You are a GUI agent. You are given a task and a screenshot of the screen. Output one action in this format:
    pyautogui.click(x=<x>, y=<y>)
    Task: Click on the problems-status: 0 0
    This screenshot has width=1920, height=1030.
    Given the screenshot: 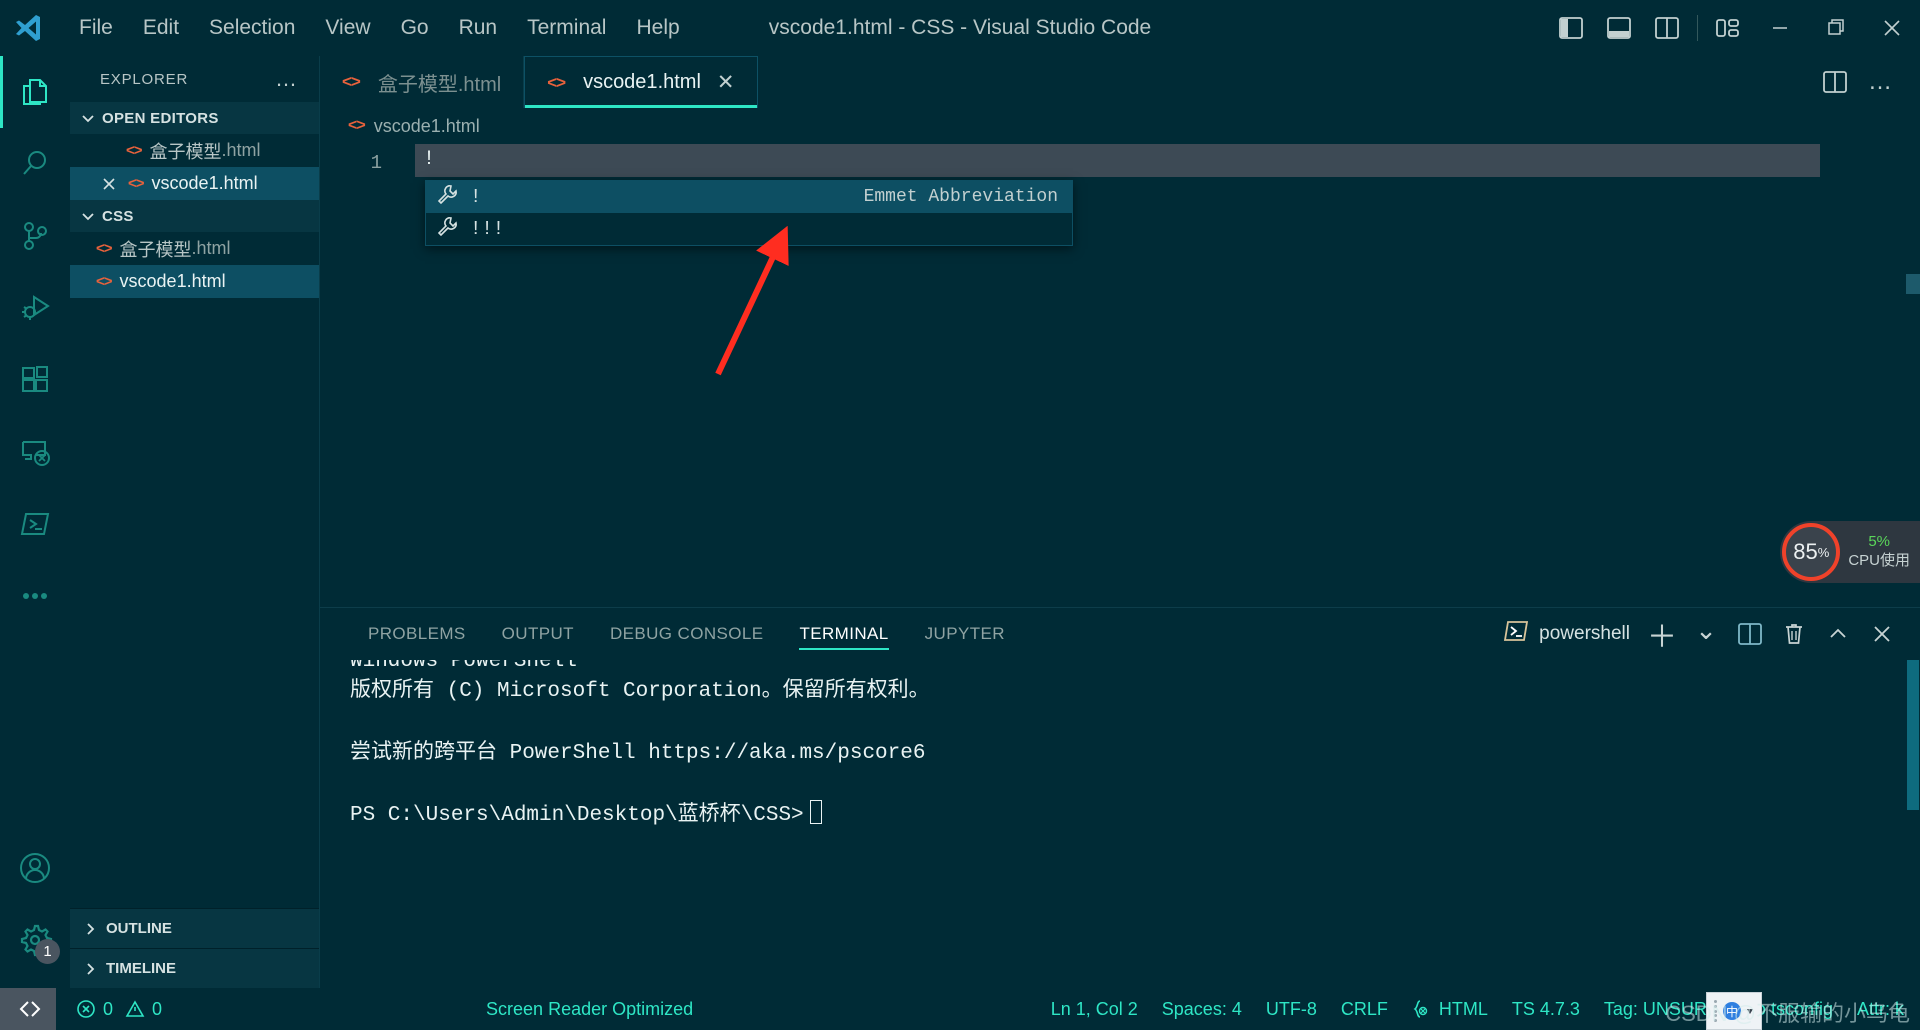 What is the action you would take?
    pyautogui.click(x=119, y=1009)
    